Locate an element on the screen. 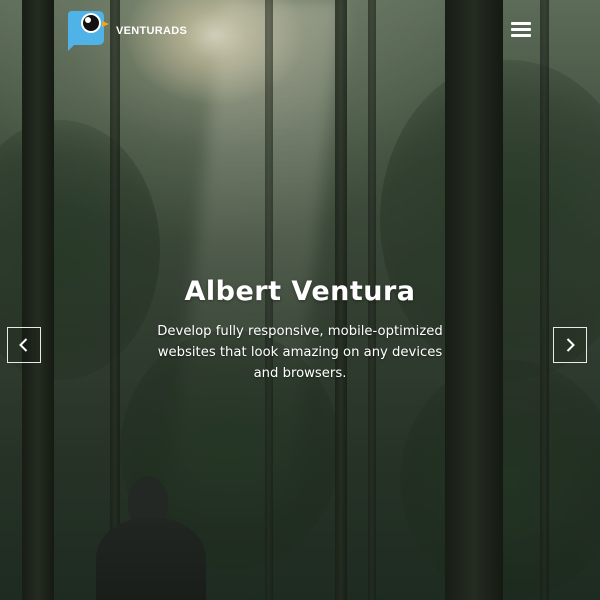 This screenshot has width=600, height=600. brand-link: VENTURADS is located at coordinates (125, 30).